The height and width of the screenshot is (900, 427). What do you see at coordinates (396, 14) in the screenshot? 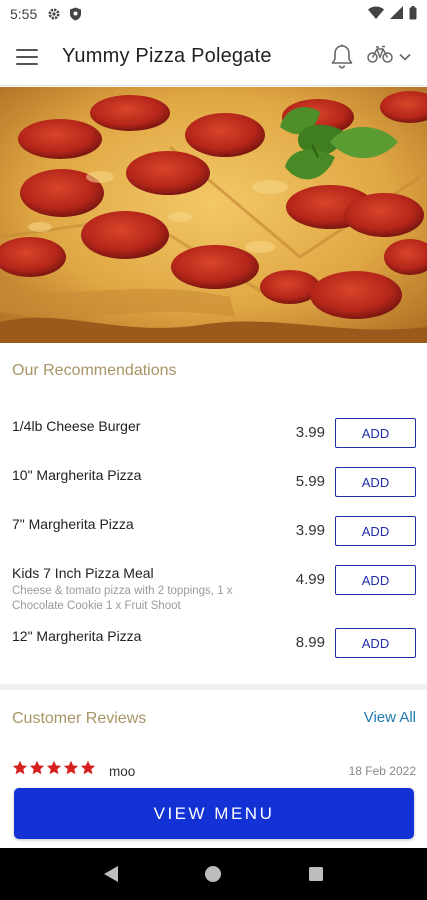
I see `signal-icon` at bounding box center [396, 14].